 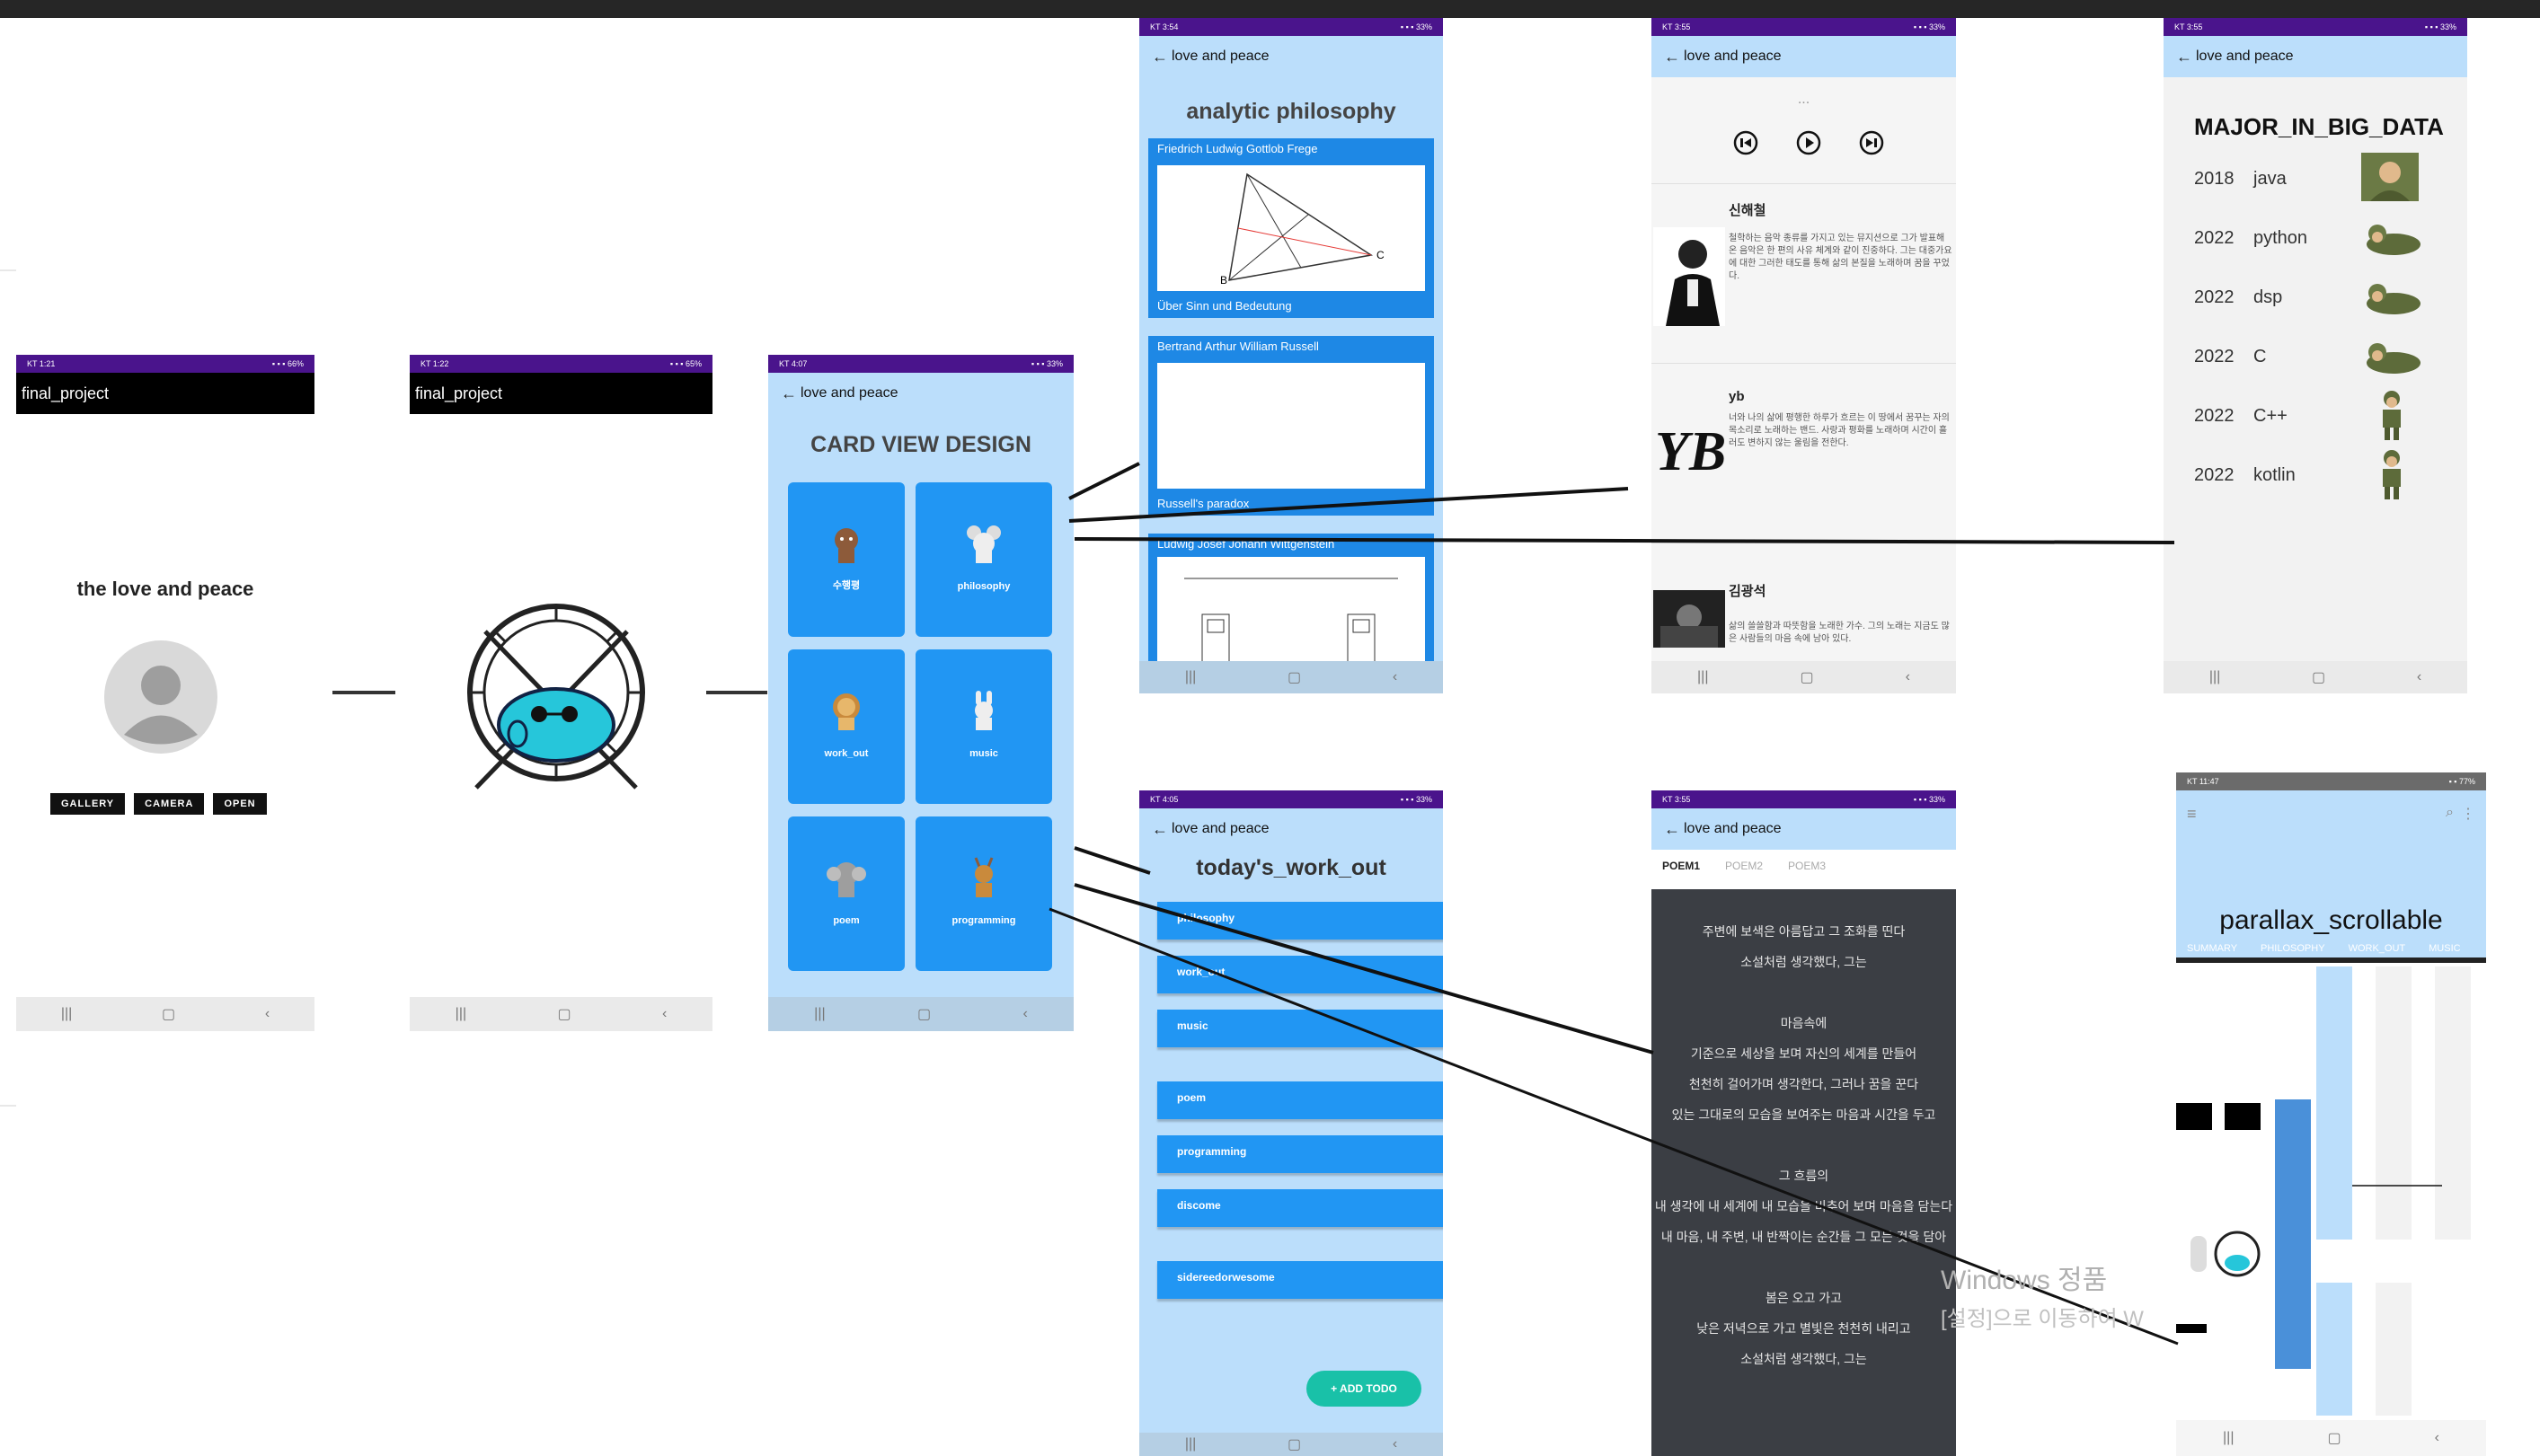 What do you see at coordinates (1270, 9) in the screenshot?
I see `window-top-bar` at bounding box center [1270, 9].